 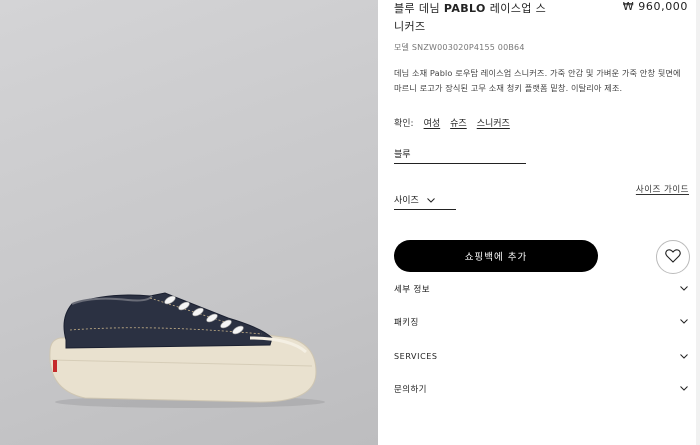 I want to click on accordion-contact: 문의하기, so click(x=542, y=389).